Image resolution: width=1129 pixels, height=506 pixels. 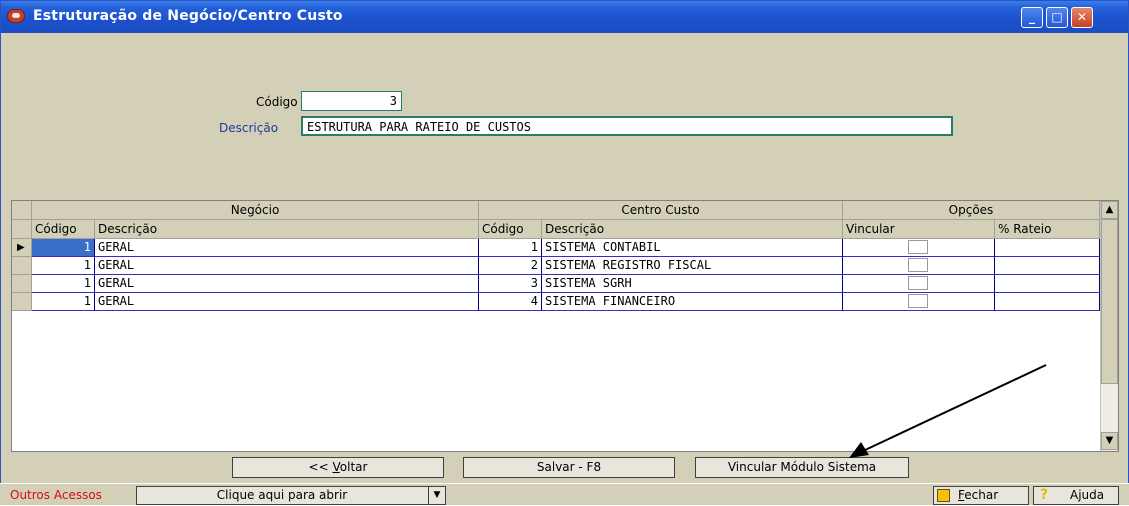 I want to click on minimize-button: _, so click(x=1032, y=17).